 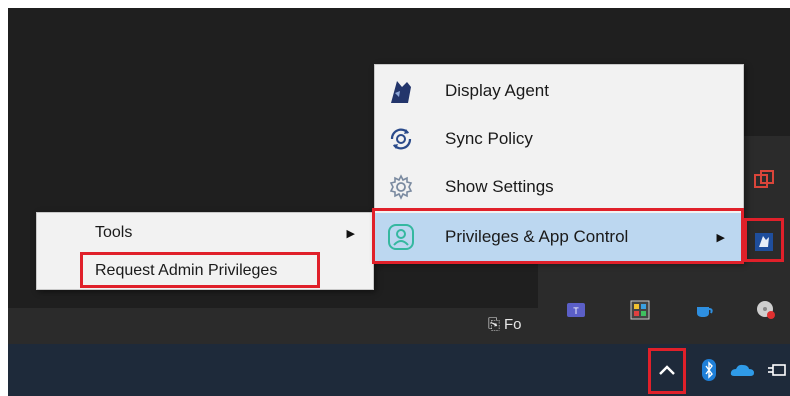 I want to click on svg-text: T, so click(x=576, y=311).